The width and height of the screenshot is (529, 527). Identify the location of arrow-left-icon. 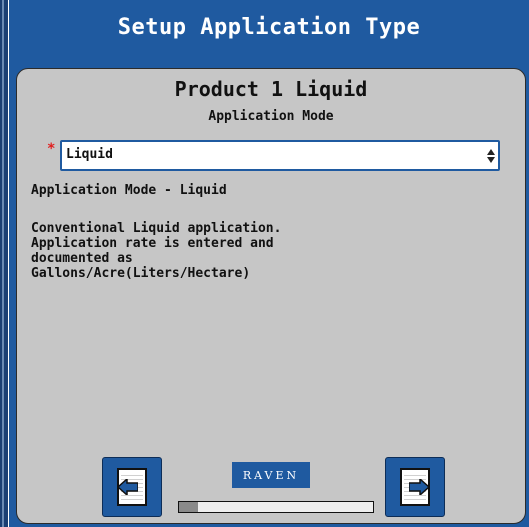
(128, 487).